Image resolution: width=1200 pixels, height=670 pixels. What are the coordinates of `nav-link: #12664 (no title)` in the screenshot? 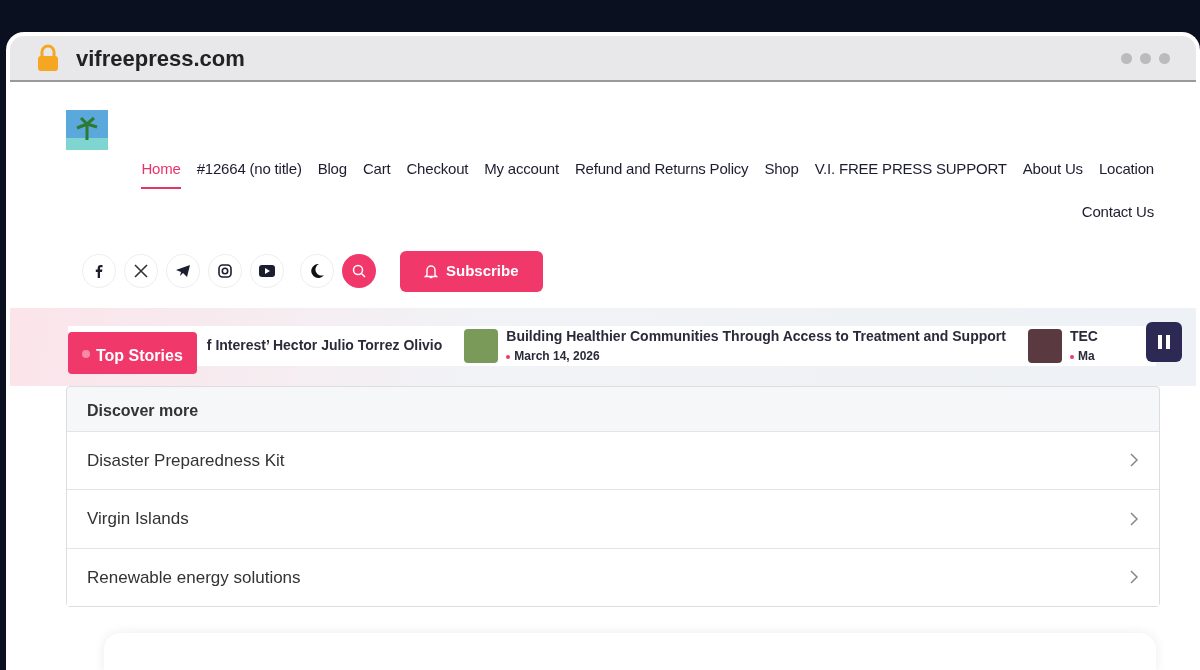 It's located at (249, 173).